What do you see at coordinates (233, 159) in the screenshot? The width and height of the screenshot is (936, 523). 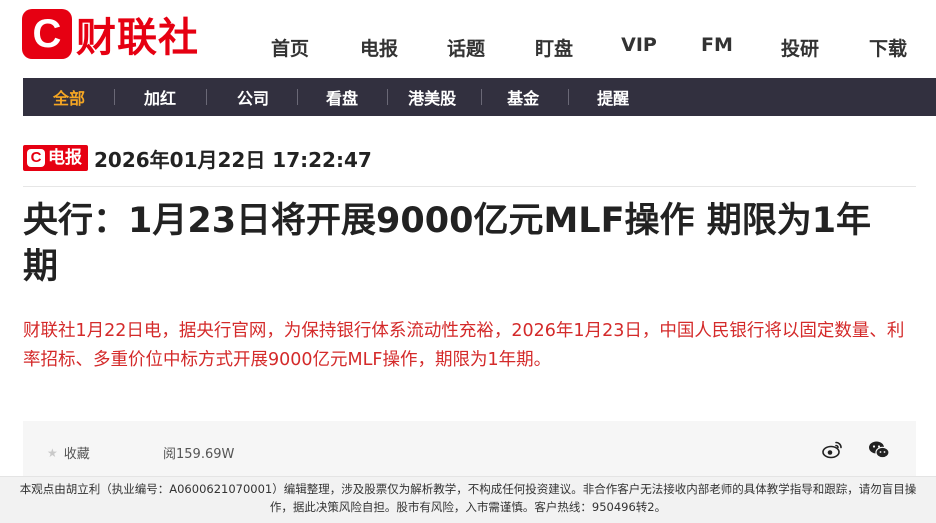 I see `article-datetime: 2026年01月22日 17:22:47` at bounding box center [233, 159].